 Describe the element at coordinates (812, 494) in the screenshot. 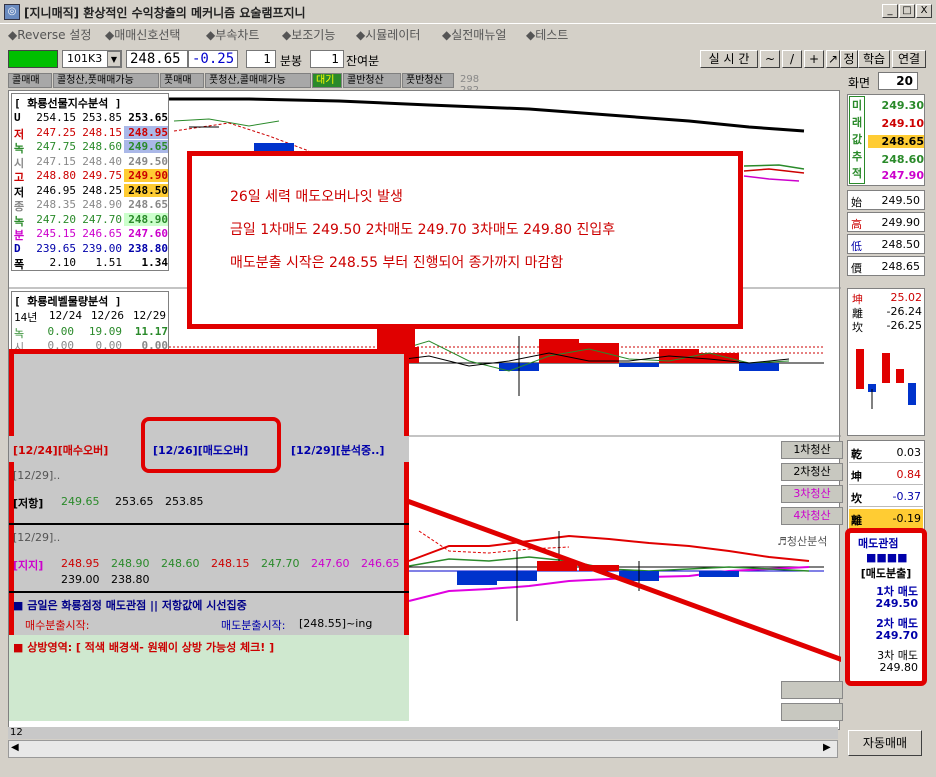

I see `liquidation-3-button: 3차청산` at that location.